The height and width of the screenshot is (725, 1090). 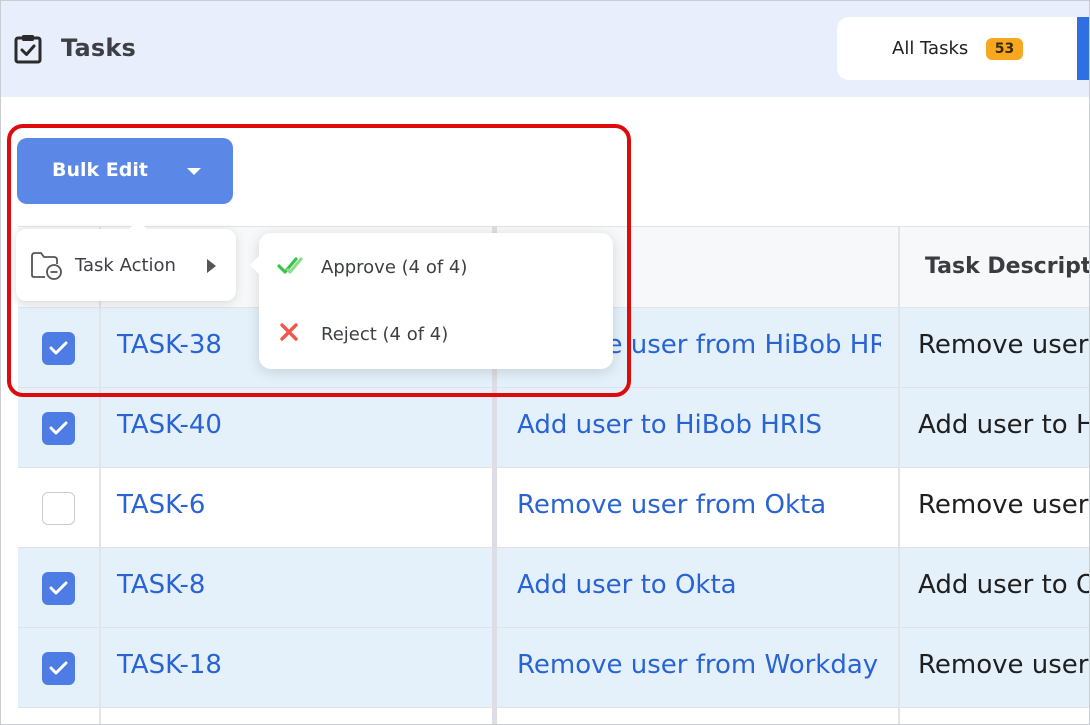 What do you see at coordinates (169, 665) in the screenshot?
I see `task-id-link: TASK-18` at bounding box center [169, 665].